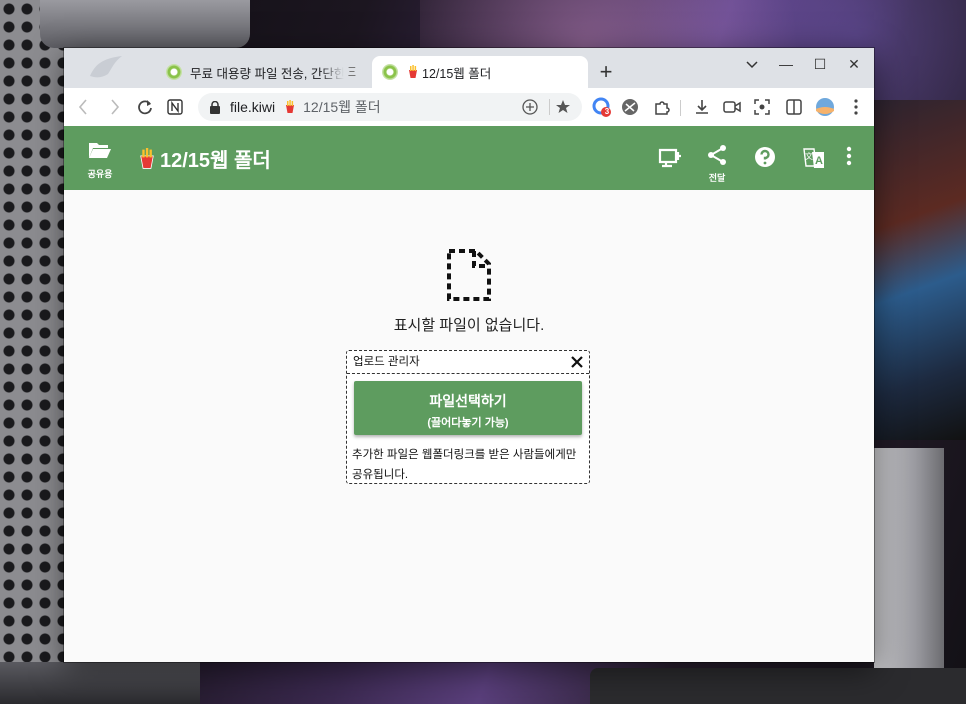  Describe the element at coordinates (607, 111) in the screenshot. I see `extension-badge: 3` at that location.